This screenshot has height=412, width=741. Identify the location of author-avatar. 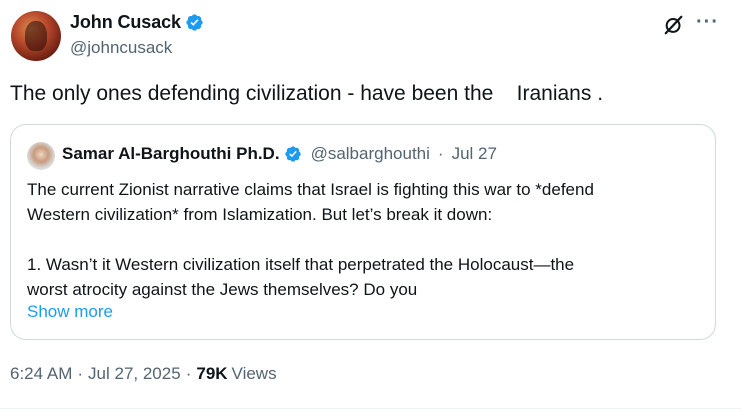
(36, 36).